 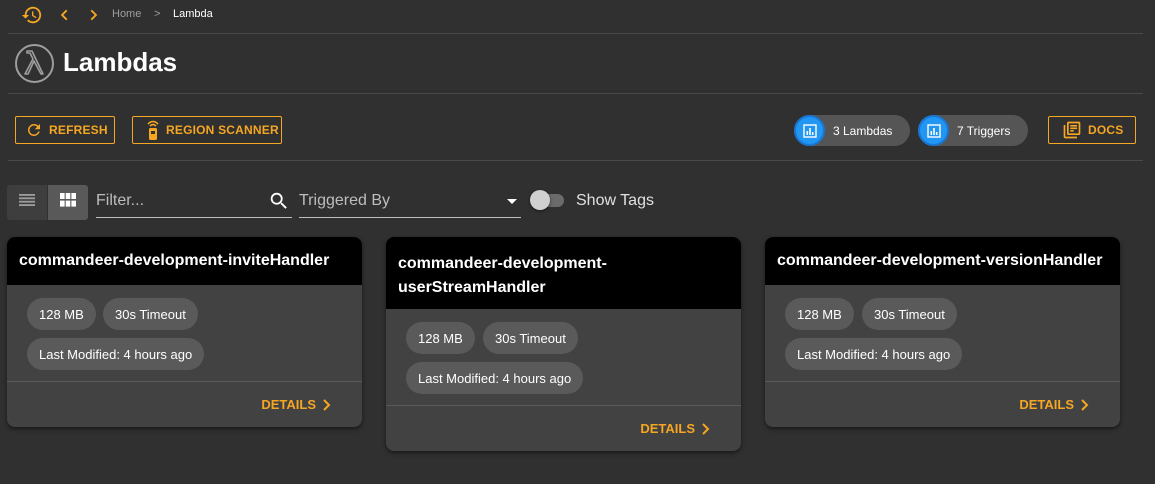 What do you see at coordinates (34, 130) in the screenshot?
I see `refresh-icon` at bounding box center [34, 130].